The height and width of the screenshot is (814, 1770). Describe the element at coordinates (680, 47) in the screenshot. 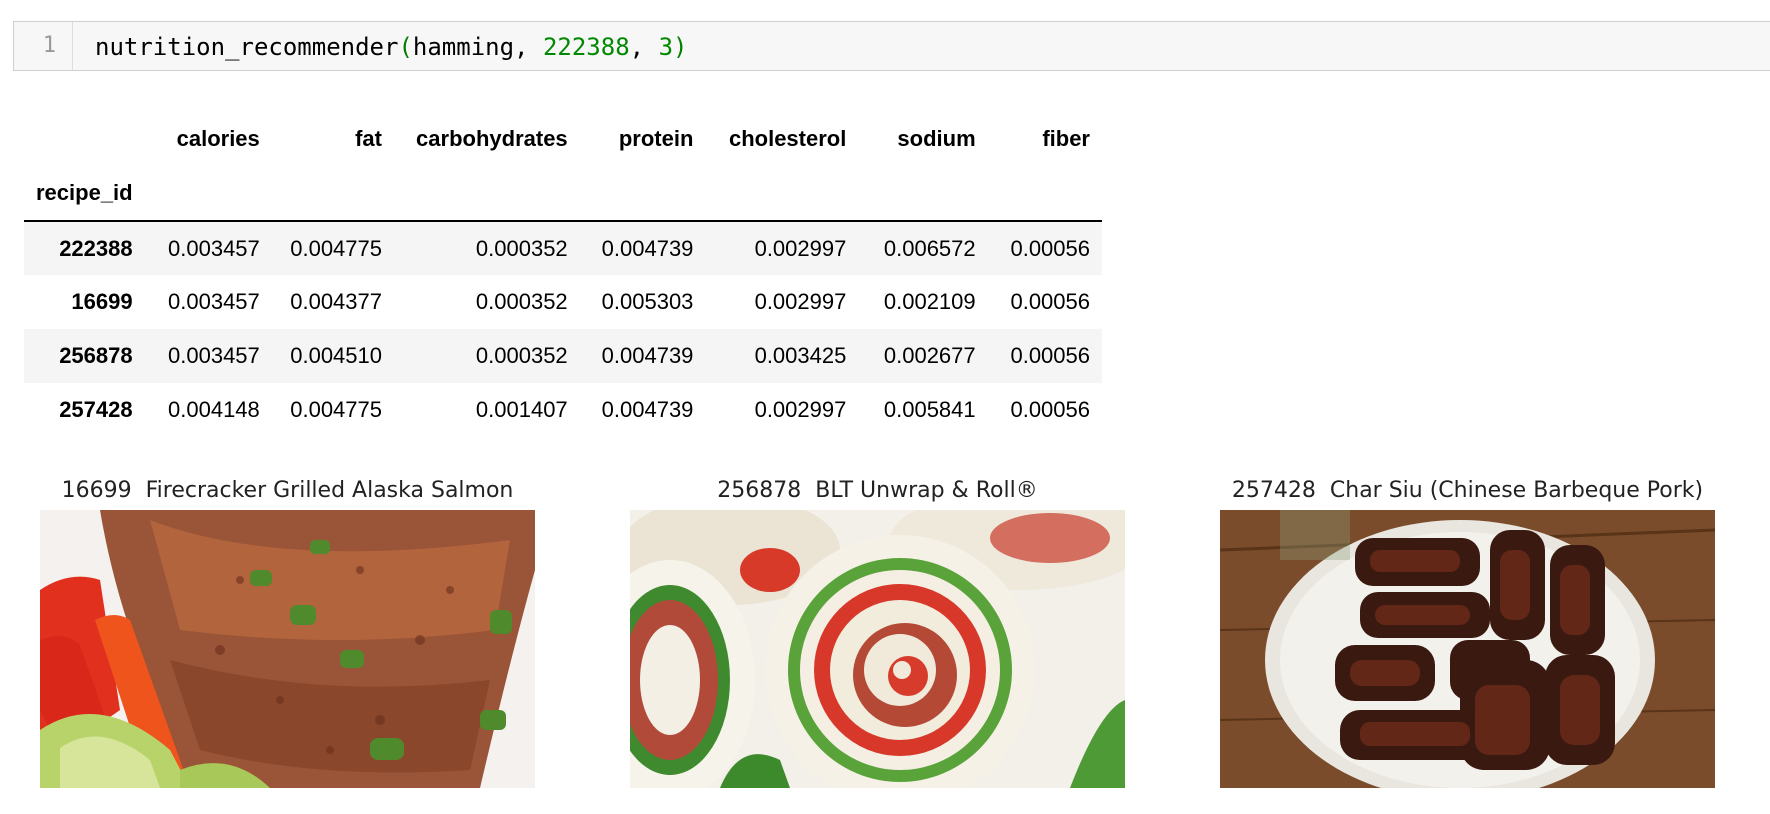

I see `code-close-paren: )` at that location.